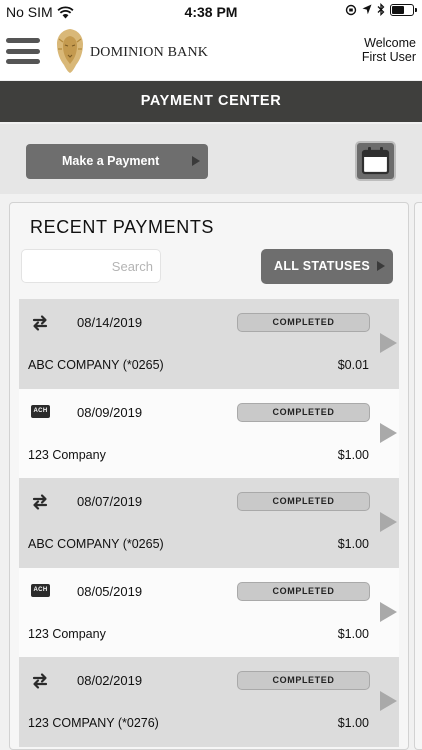 The image size is (422, 750). What do you see at coordinates (390, 43) in the screenshot?
I see `welcome-label: Welcome` at bounding box center [390, 43].